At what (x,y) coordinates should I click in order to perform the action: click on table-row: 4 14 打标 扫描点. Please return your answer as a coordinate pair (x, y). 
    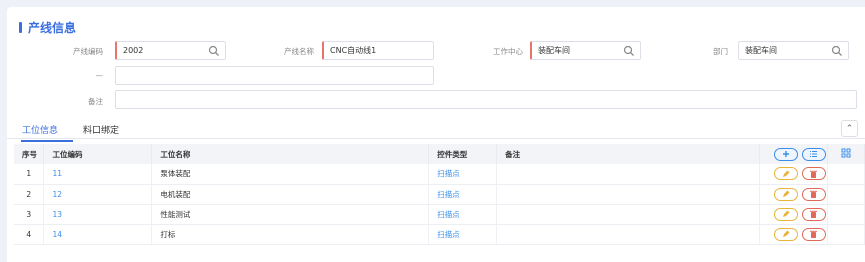
    Looking at the image, I should click on (439, 234).